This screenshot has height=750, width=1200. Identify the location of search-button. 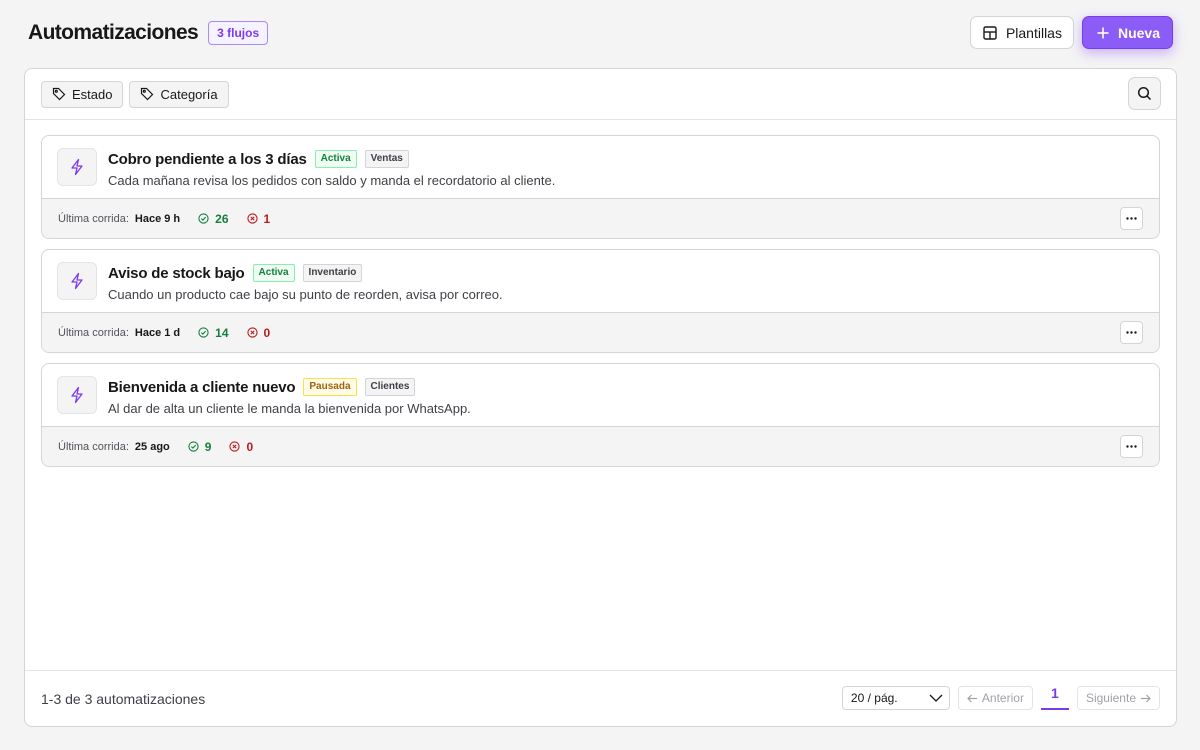
(1144, 93).